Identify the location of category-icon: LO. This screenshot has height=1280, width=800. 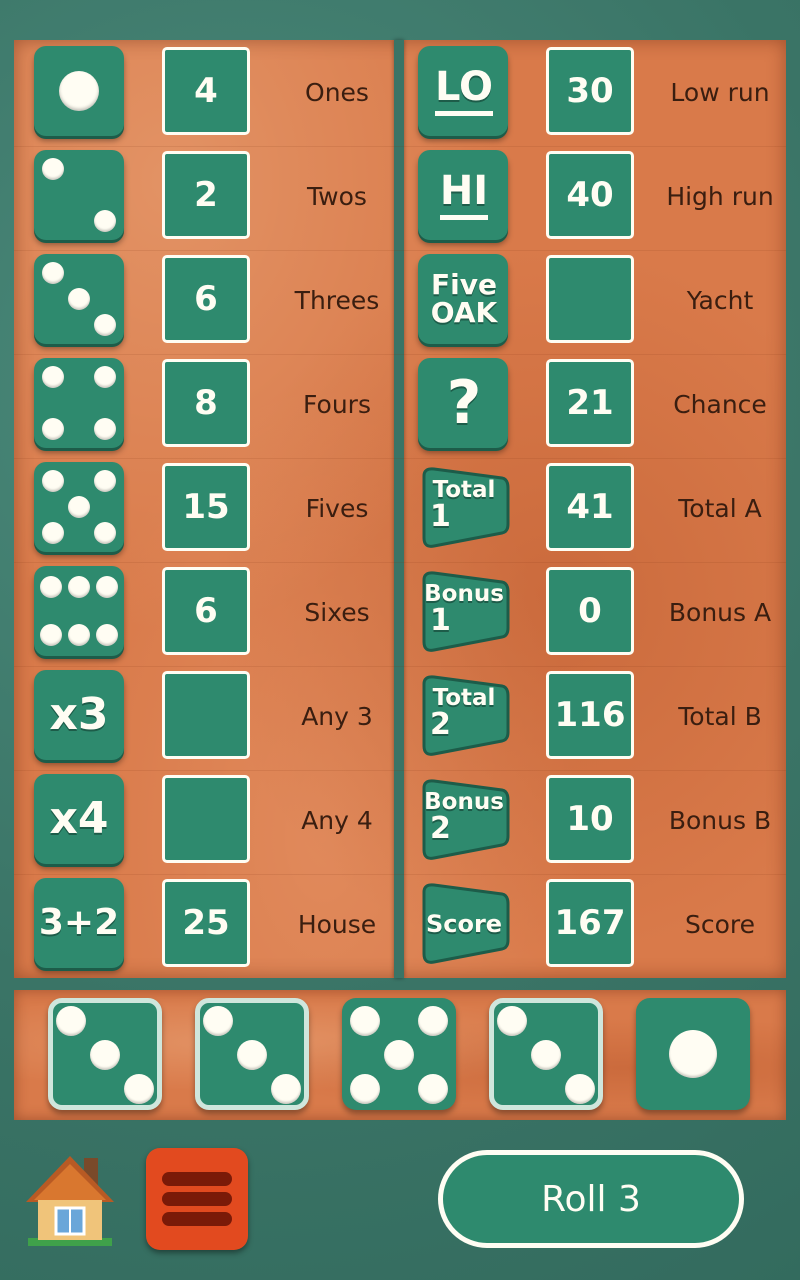
(463, 91).